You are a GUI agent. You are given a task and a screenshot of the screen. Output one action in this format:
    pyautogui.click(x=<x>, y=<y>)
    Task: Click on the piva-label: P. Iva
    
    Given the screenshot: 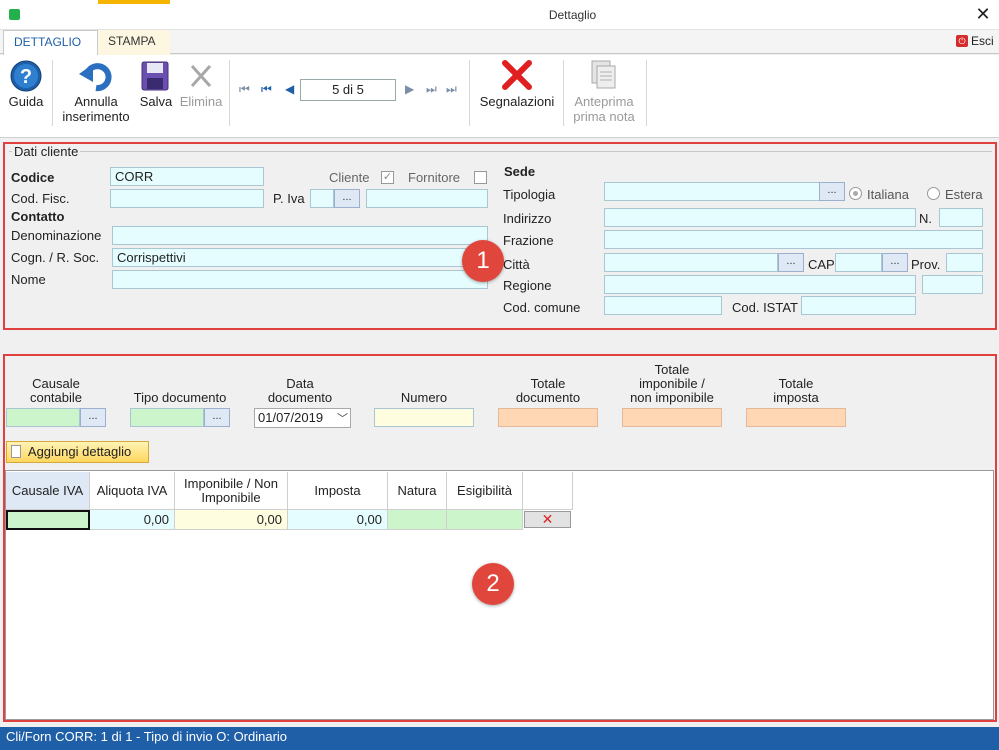 What is the action you would take?
    pyautogui.click(x=289, y=198)
    